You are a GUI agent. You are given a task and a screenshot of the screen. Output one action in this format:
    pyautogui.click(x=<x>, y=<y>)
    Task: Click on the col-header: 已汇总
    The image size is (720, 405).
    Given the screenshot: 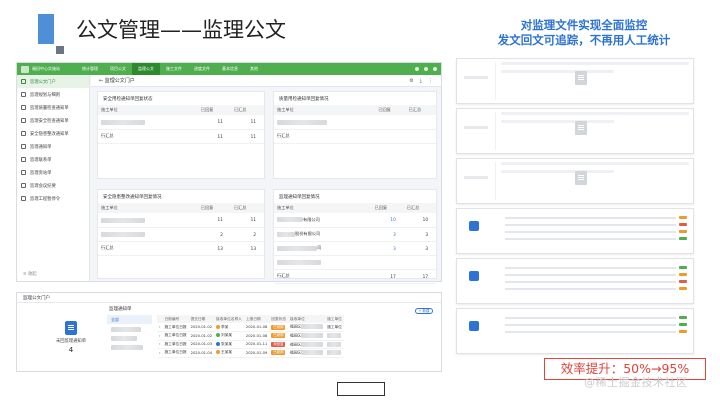 What is the action you would take?
    pyautogui.click(x=247, y=208)
    